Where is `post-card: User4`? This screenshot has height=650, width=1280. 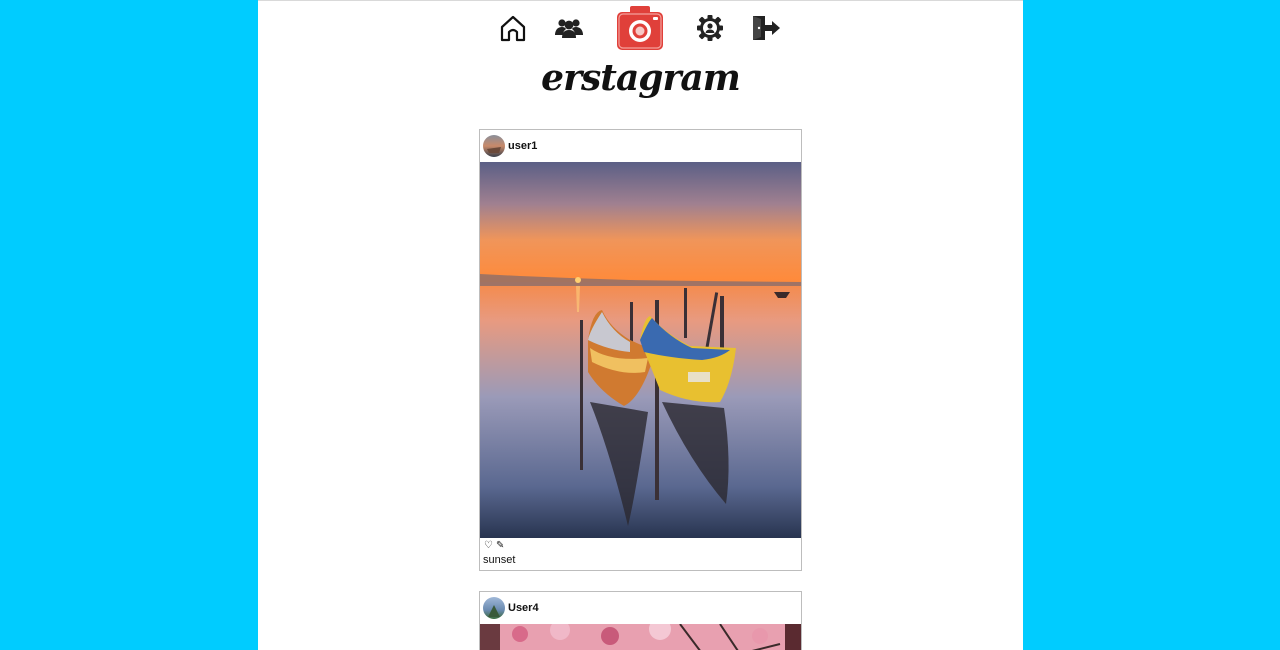
post-card: User4 is located at coordinates (640, 620).